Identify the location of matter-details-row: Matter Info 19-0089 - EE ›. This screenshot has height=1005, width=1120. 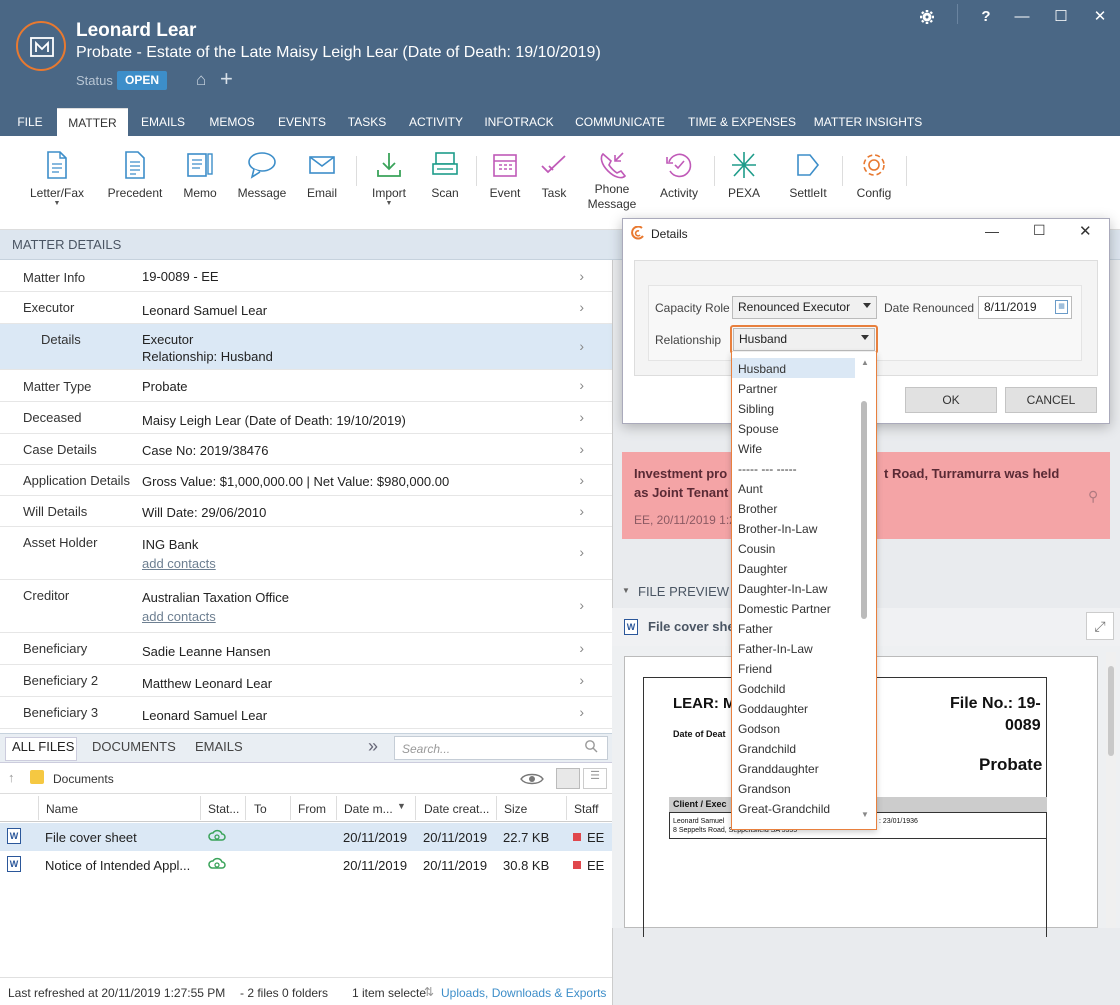
(306, 276).